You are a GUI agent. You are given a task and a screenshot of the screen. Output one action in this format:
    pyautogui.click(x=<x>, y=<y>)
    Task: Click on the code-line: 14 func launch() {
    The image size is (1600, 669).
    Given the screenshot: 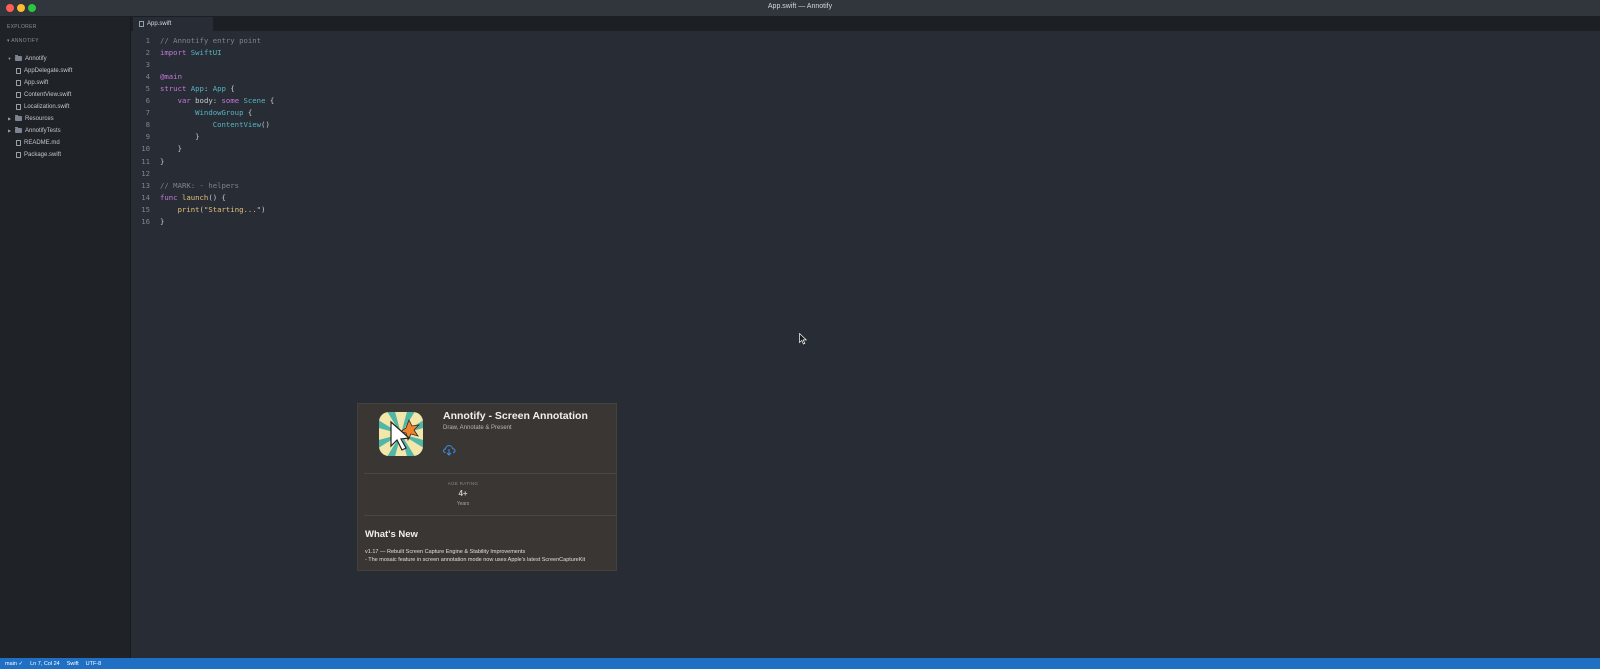 What is the action you would take?
    pyautogui.click(x=178, y=197)
    